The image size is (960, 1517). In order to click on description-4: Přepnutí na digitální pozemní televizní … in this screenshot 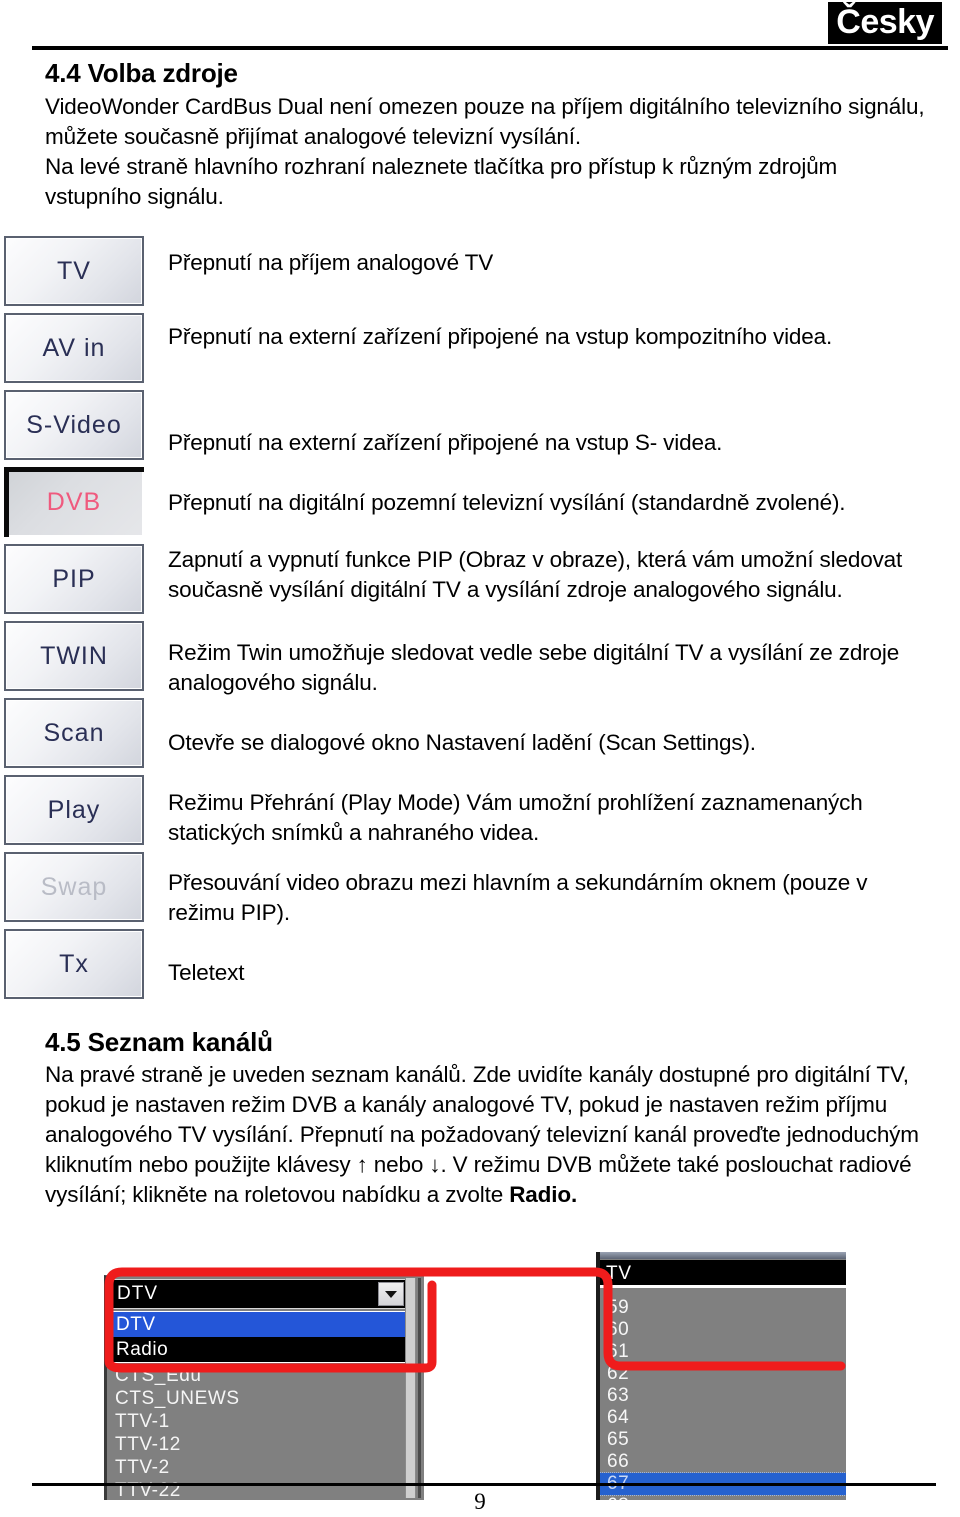, I will do `click(548, 503)`.